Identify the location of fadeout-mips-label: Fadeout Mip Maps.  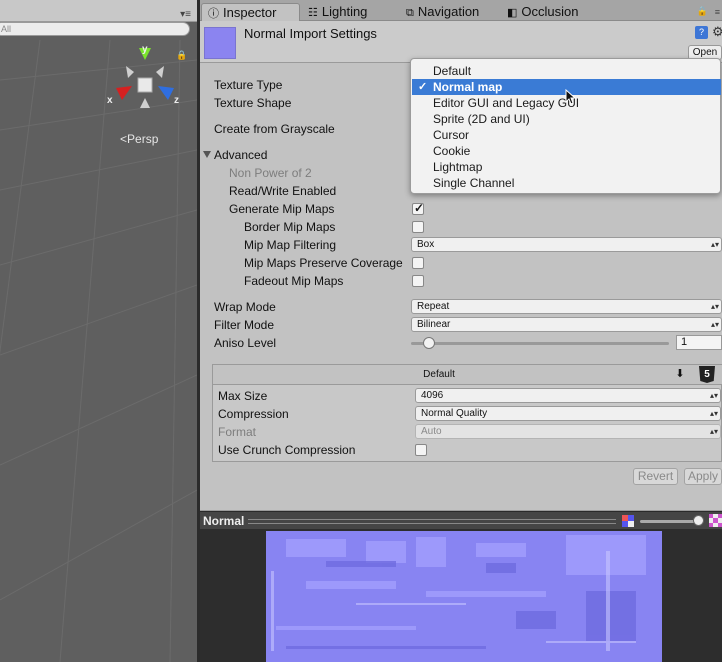
(294, 281).